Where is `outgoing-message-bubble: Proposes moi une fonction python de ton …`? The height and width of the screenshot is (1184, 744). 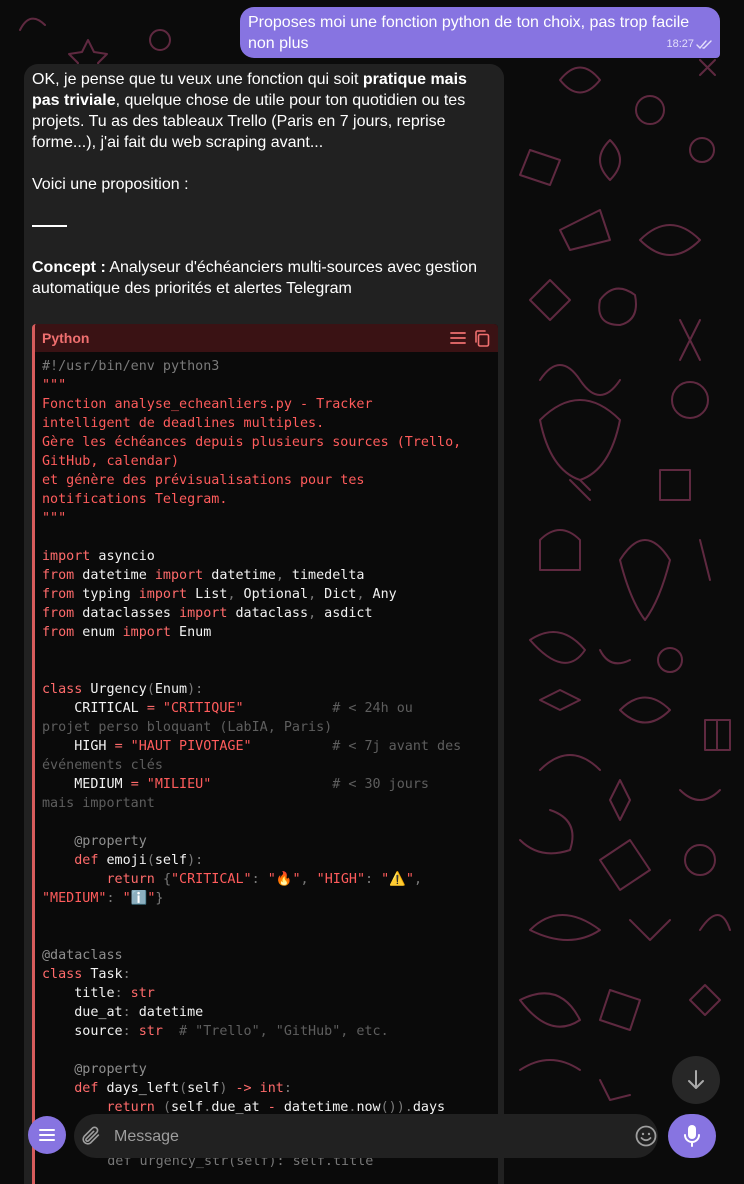 outgoing-message-bubble: Proposes moi une fonction python de ton … is located at coordinates (480, 32).